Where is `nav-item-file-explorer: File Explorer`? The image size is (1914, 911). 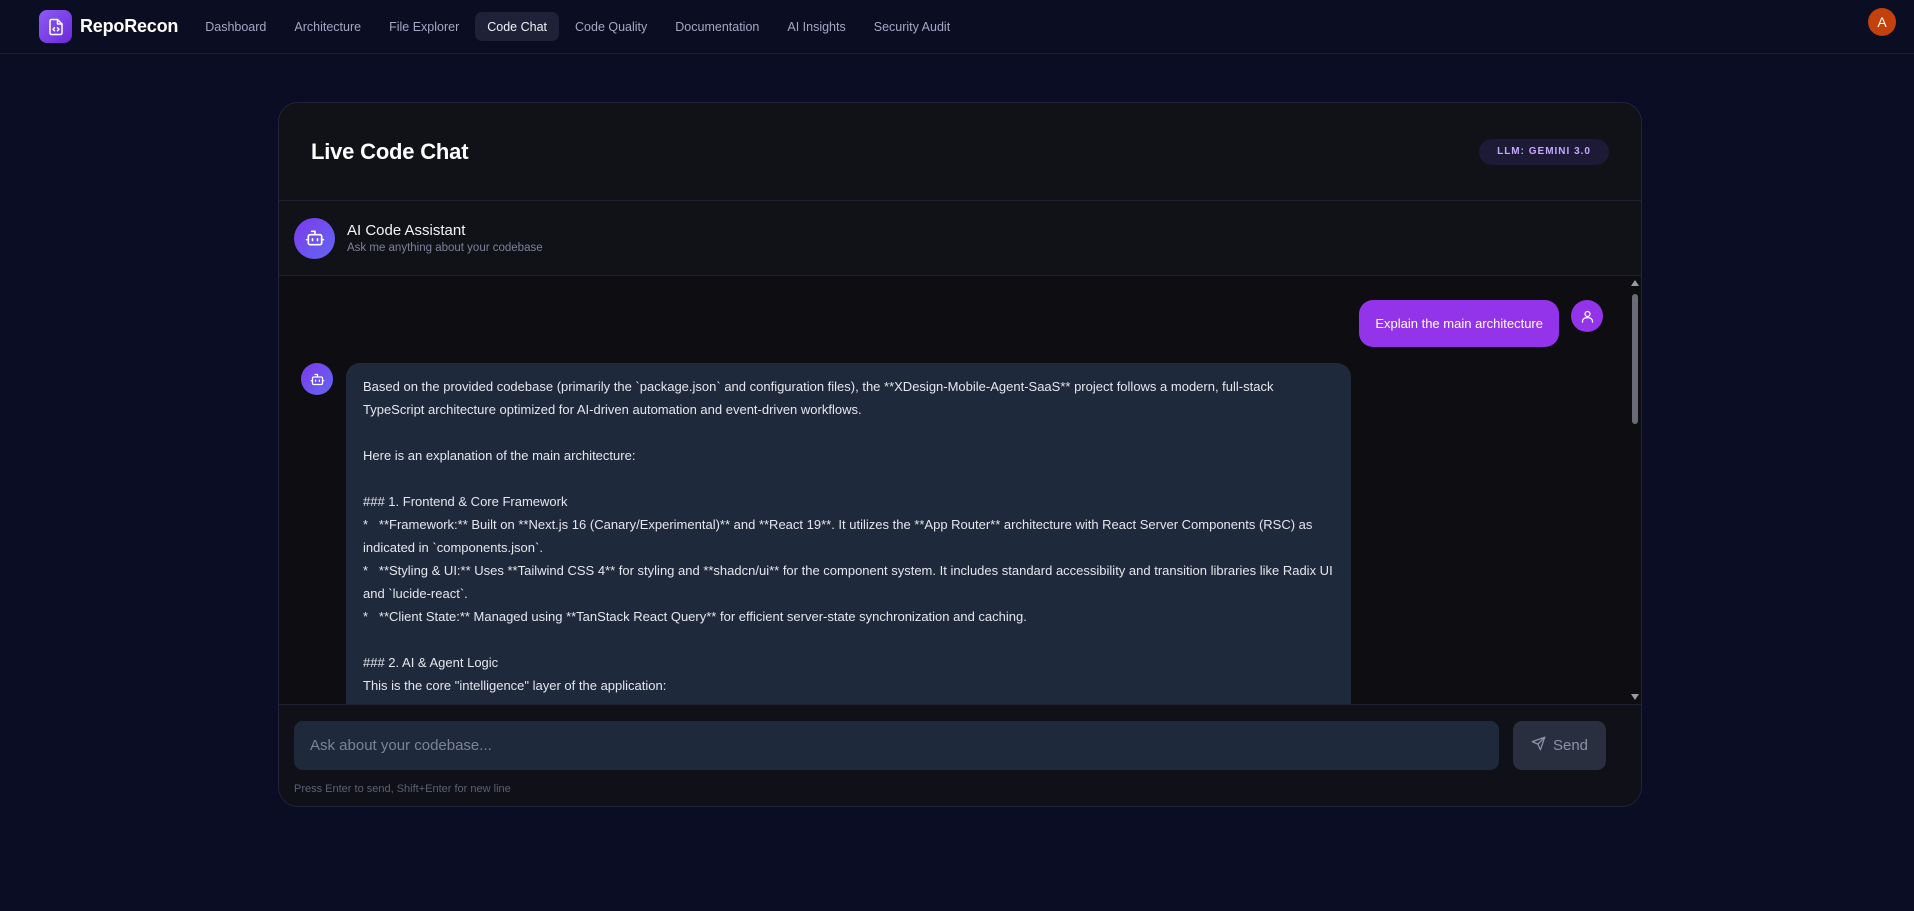 nav-item-file-explorer: File Explorer is located at coordinates (424, 26).